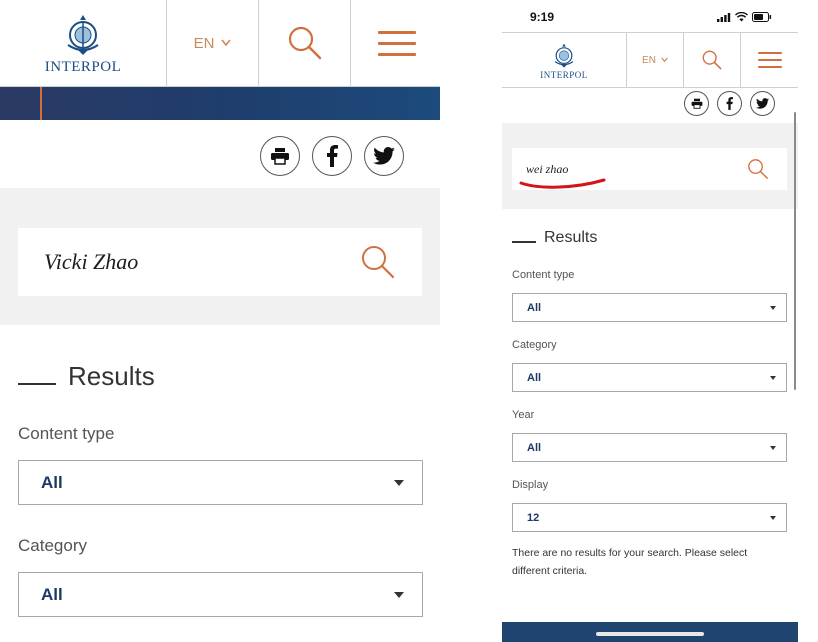 This screenshot has width=818, height=642. I want to click on search-query: Vicki Zhao, so click(91, 261).